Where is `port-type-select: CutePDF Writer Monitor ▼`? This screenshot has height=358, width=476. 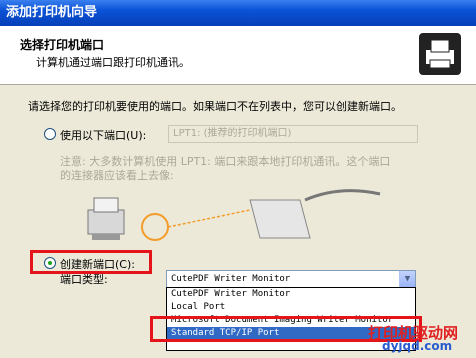
port-type-select: CutePDF Writer Monitor ▼ is located at coordinates (291, 279).